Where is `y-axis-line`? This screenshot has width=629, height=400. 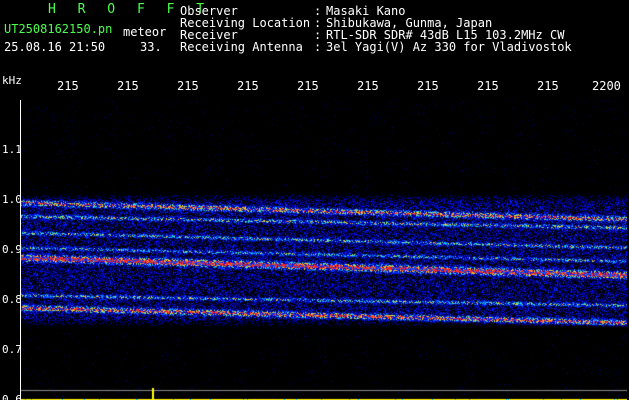 y-axis-line is located at coordinates (20, 250).